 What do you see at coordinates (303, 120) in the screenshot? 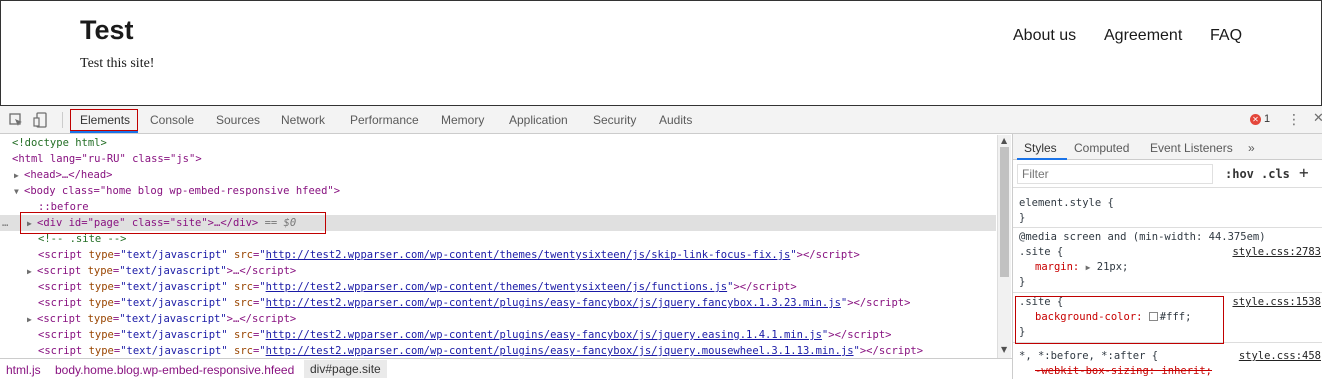
I see `tab-network: Network` at bounding box center [303, 120].